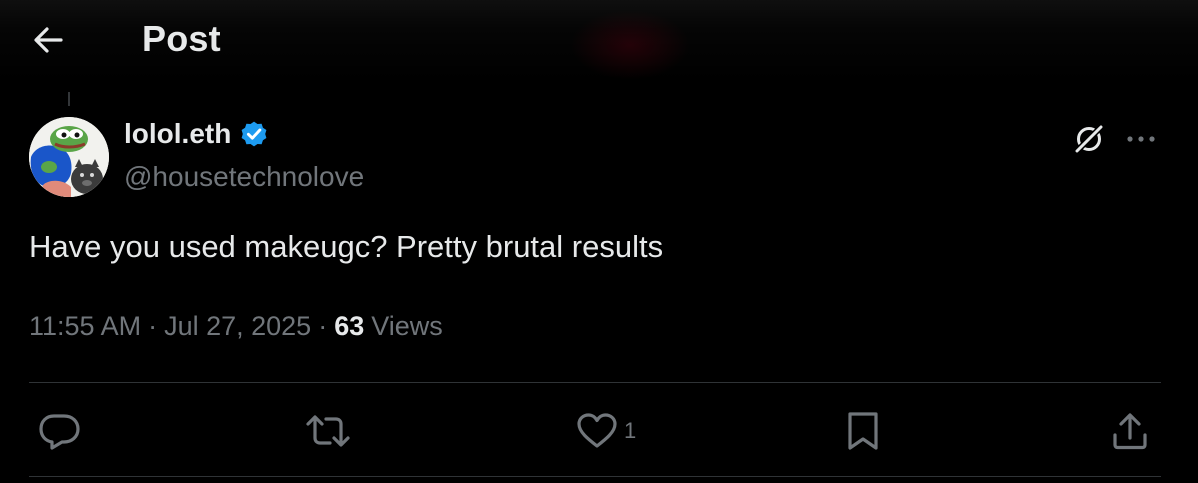 This screenshot has width=1198, height=483. Describe the element at coordinates (85, 326) in the screenshot. I see `post-time: 11:55 AM` at that location.